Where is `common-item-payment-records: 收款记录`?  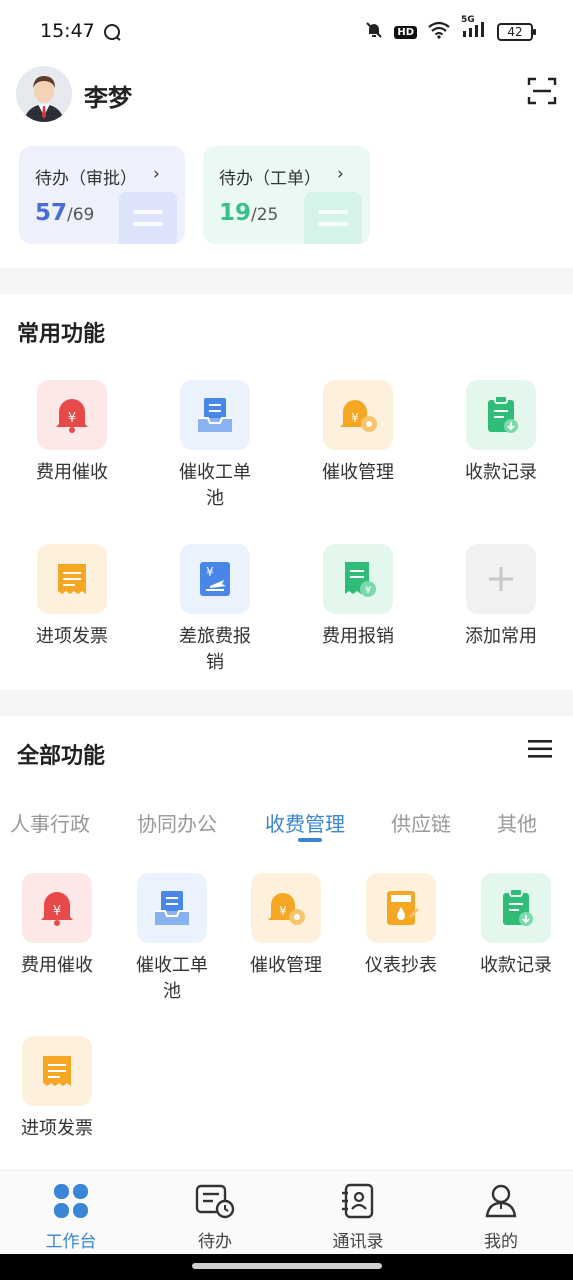 common-item-payment-records: 收款记录 is located at coordinates (501, 433).